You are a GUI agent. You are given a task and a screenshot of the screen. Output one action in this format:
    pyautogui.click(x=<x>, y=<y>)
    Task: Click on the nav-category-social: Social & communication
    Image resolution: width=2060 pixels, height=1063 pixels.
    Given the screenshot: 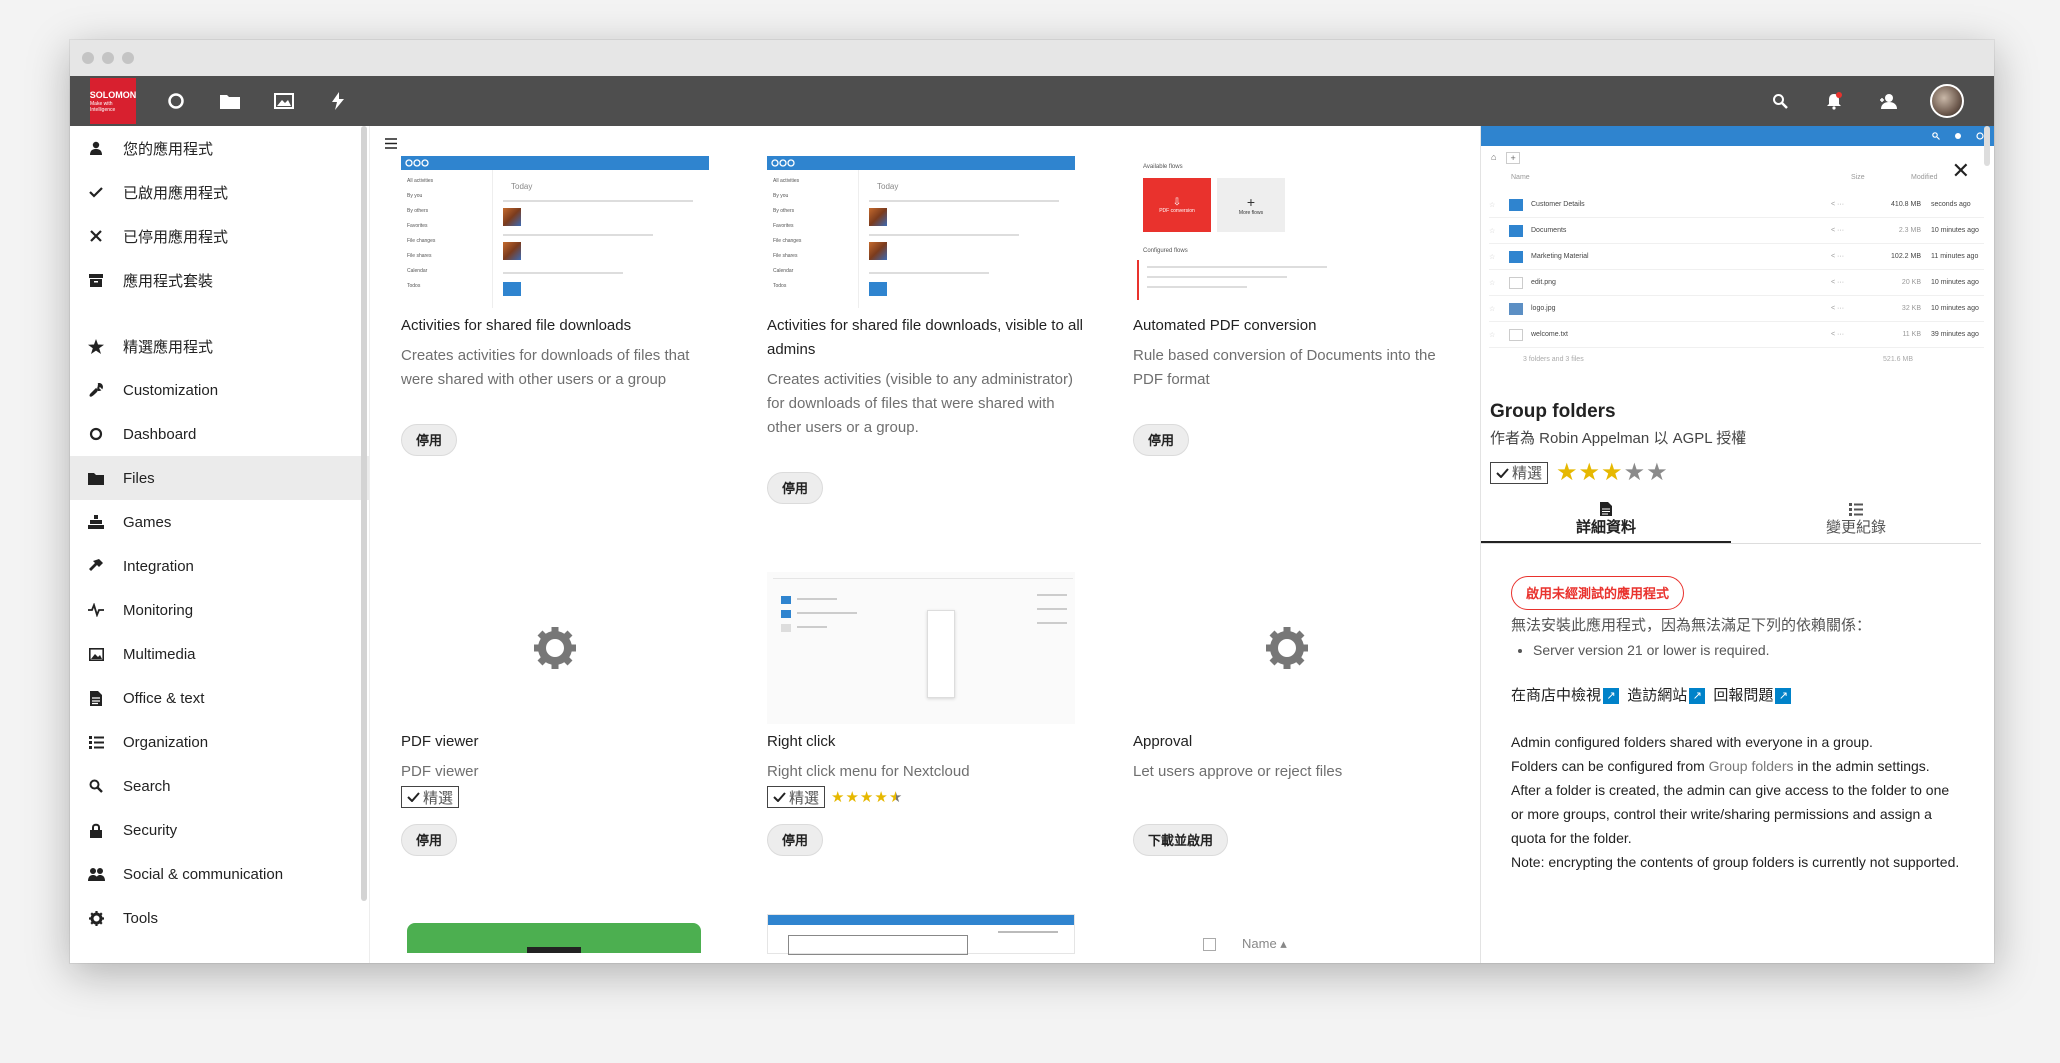 What is the action you would take?
    pyautogui.click(x=219, y=874)
    